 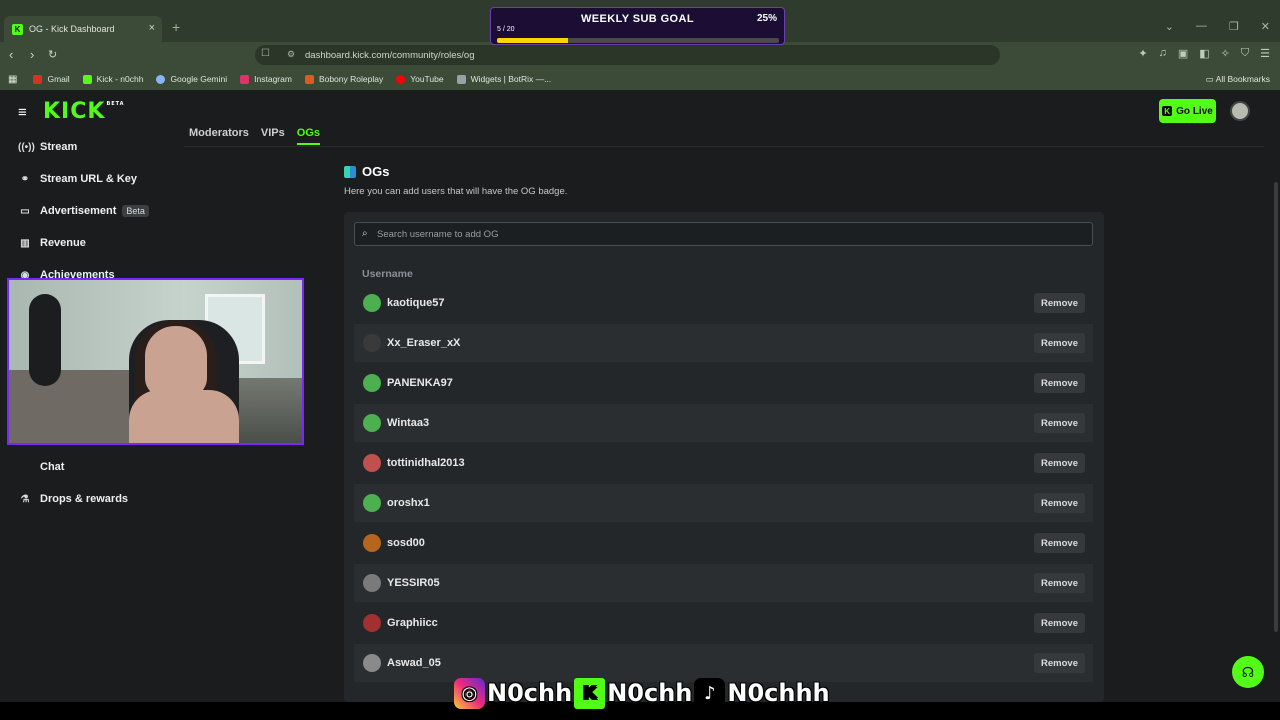 What do you see at coordinates (1276, 407) in the screenshot?
I see `scrollbar` at bounding box center [1276, 407].